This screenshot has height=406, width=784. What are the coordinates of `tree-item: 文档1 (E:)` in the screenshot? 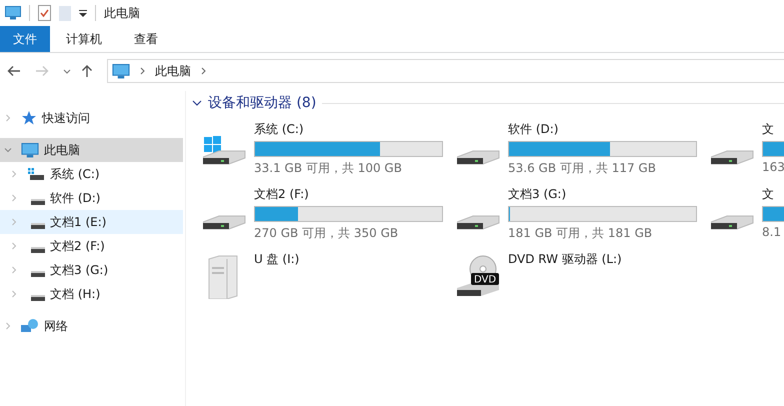 It's located at (91, 222).